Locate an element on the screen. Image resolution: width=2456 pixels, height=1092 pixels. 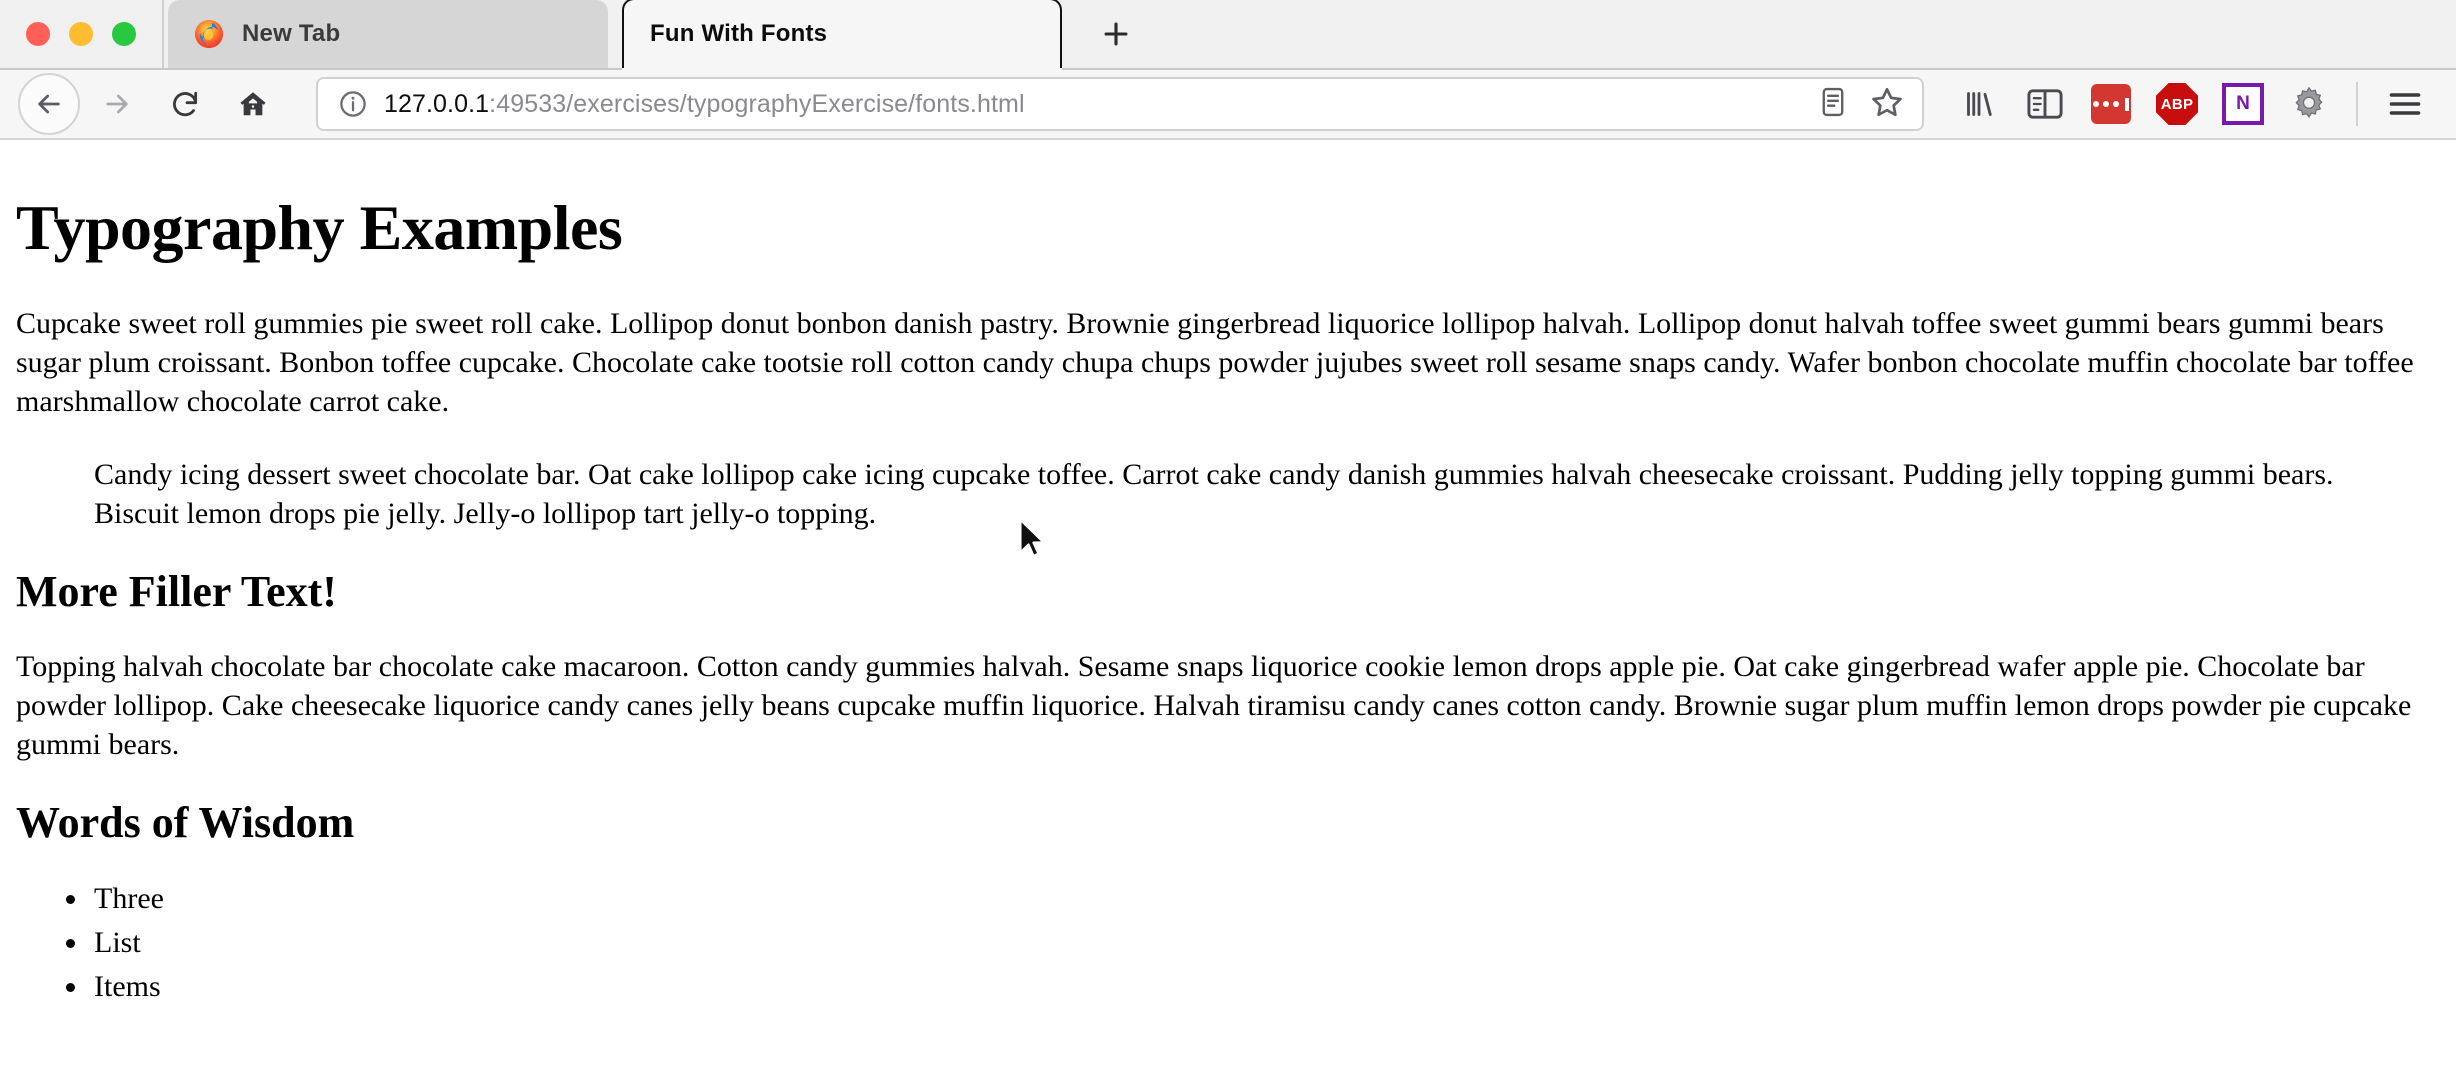
forward-arrow-icon is located at coordinates (117, 104).